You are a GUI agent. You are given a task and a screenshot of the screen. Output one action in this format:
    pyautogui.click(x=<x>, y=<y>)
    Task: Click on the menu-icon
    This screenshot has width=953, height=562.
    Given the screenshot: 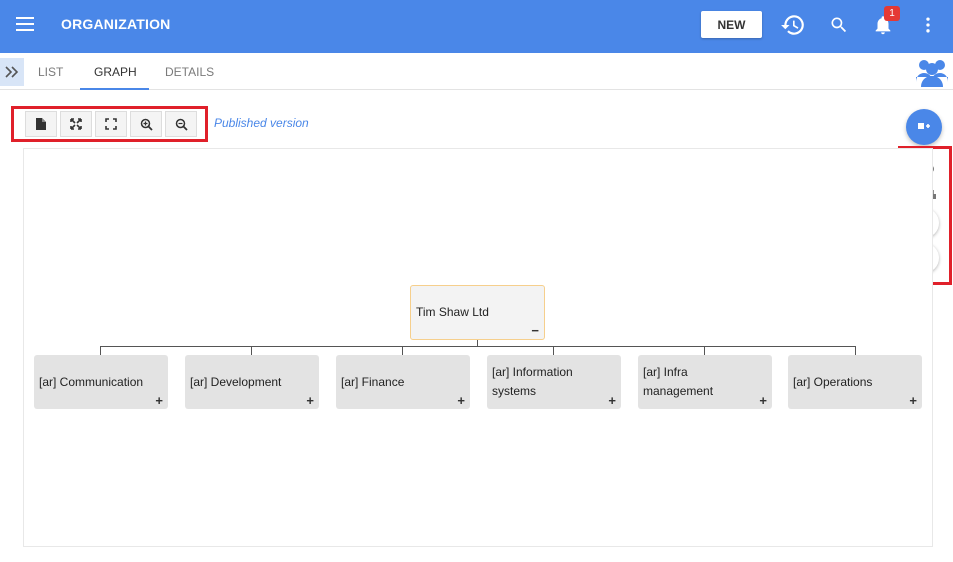 What is the action you would take?
    pyautogui.click(x=25, y=24)
    